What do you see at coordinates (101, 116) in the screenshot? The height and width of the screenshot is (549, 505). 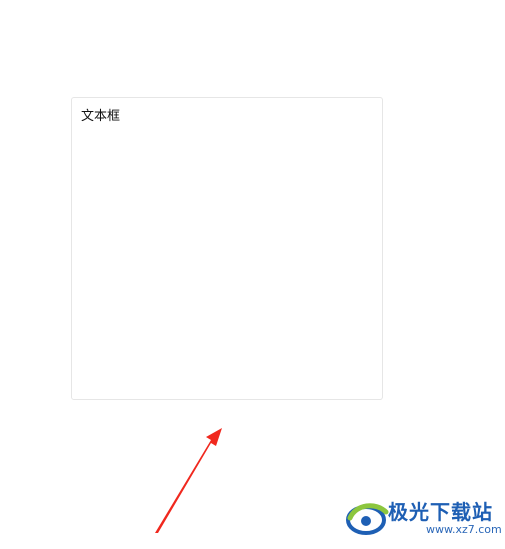 I see `text-box-label: 文本框` at bounding box center [101, 116].